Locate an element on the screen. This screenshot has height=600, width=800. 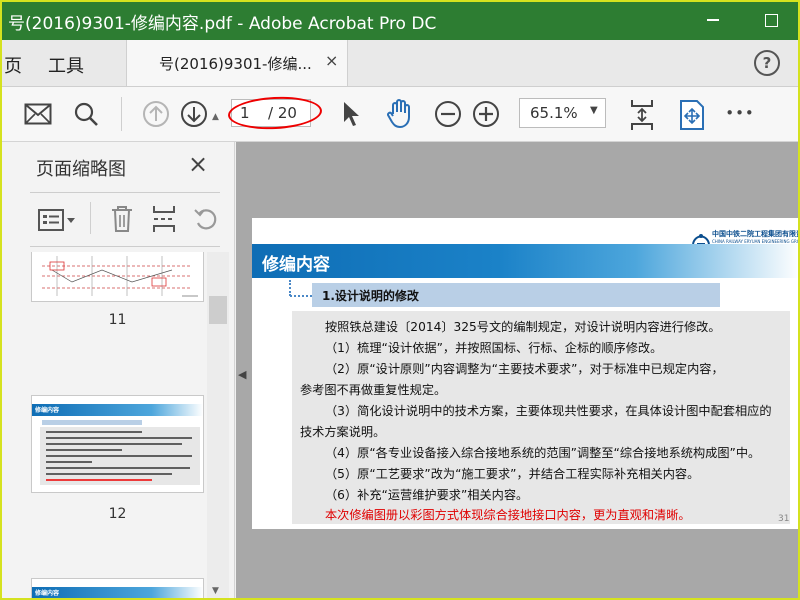
extract-page-icon is located at coordinates (164, 219).